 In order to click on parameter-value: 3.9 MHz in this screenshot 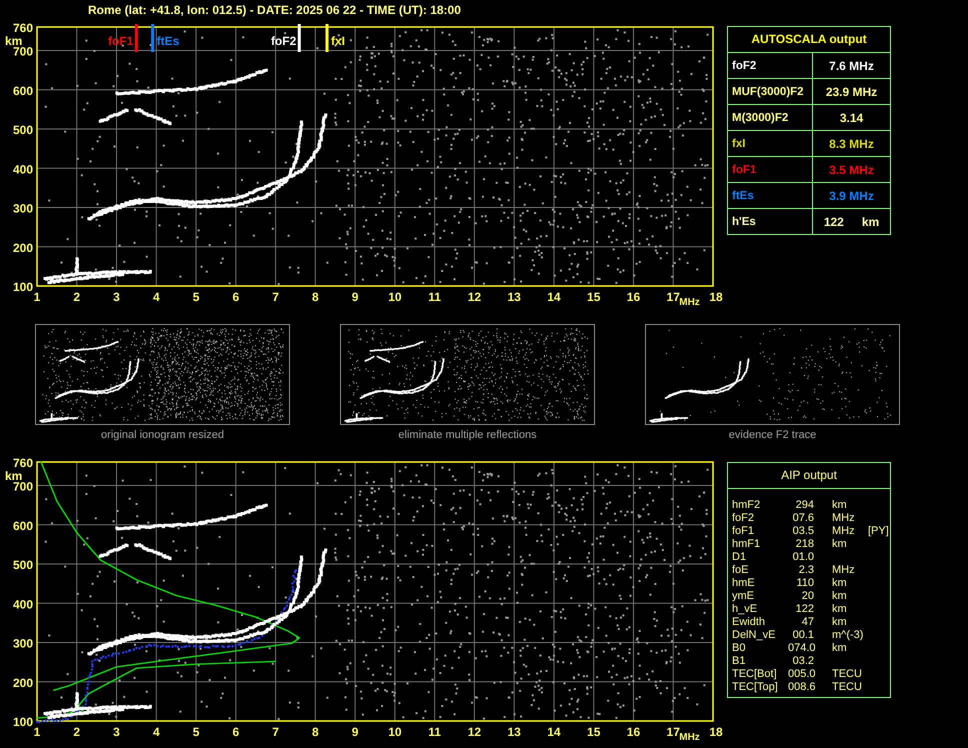, I will do `click(851, 195)`.